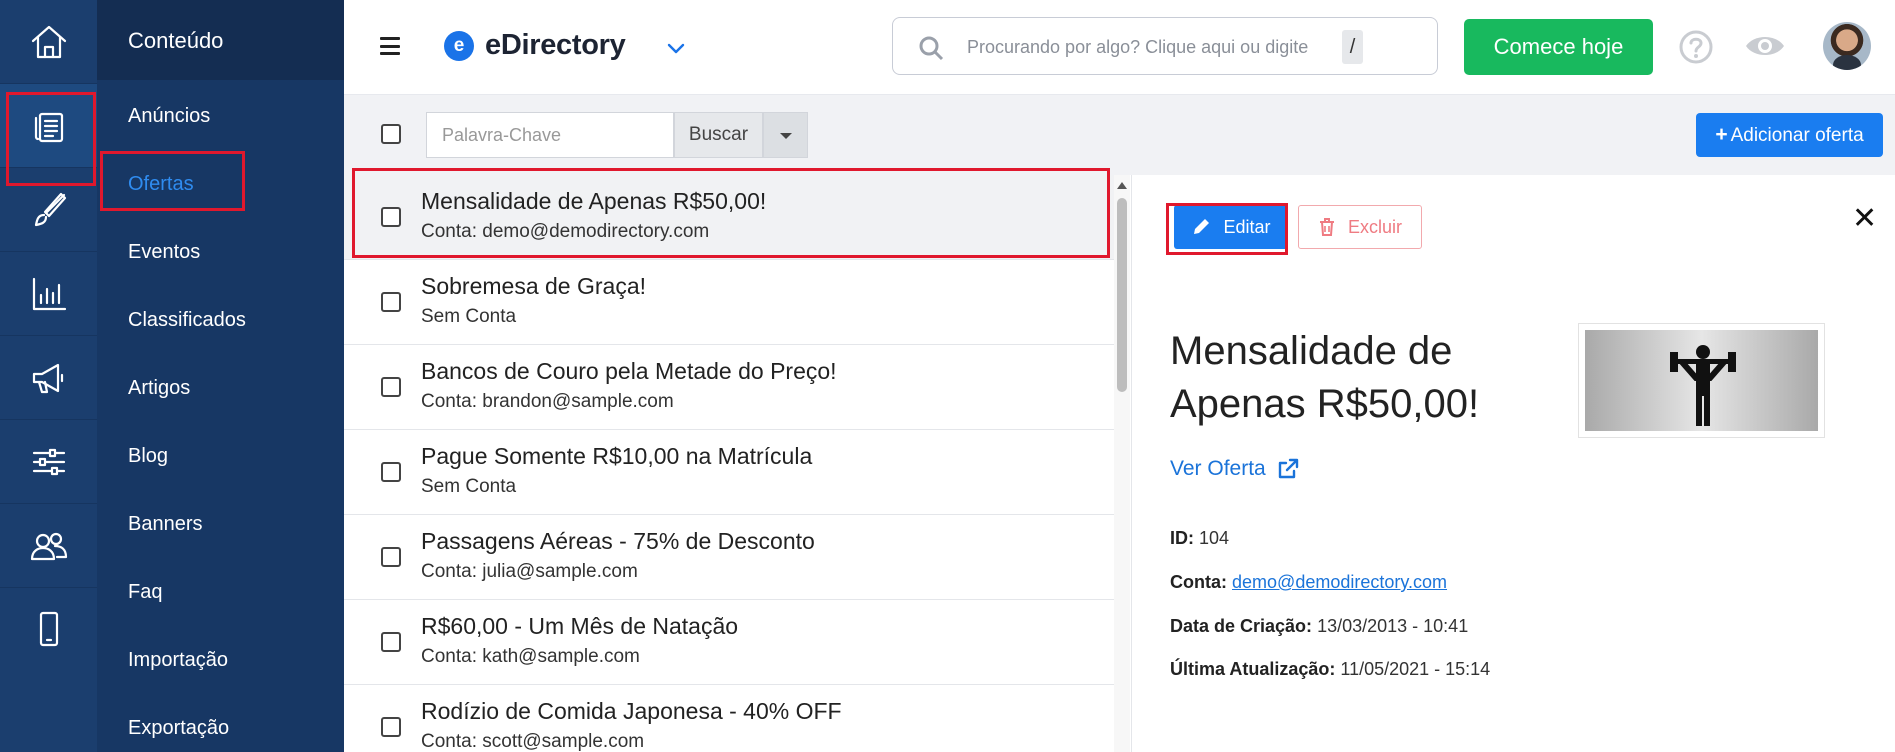 The width and height of the screenshot is (1895, 752). I want to click on help-icon, so click(1696, 47).